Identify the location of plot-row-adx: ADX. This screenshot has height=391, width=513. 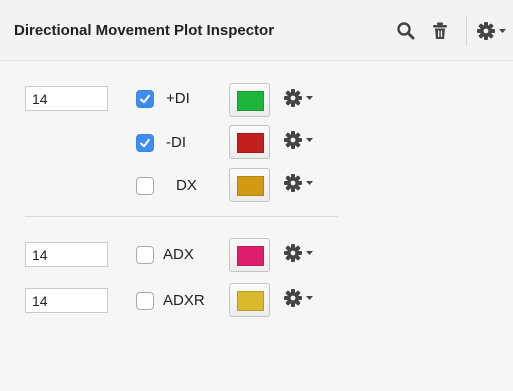
(256, 256).